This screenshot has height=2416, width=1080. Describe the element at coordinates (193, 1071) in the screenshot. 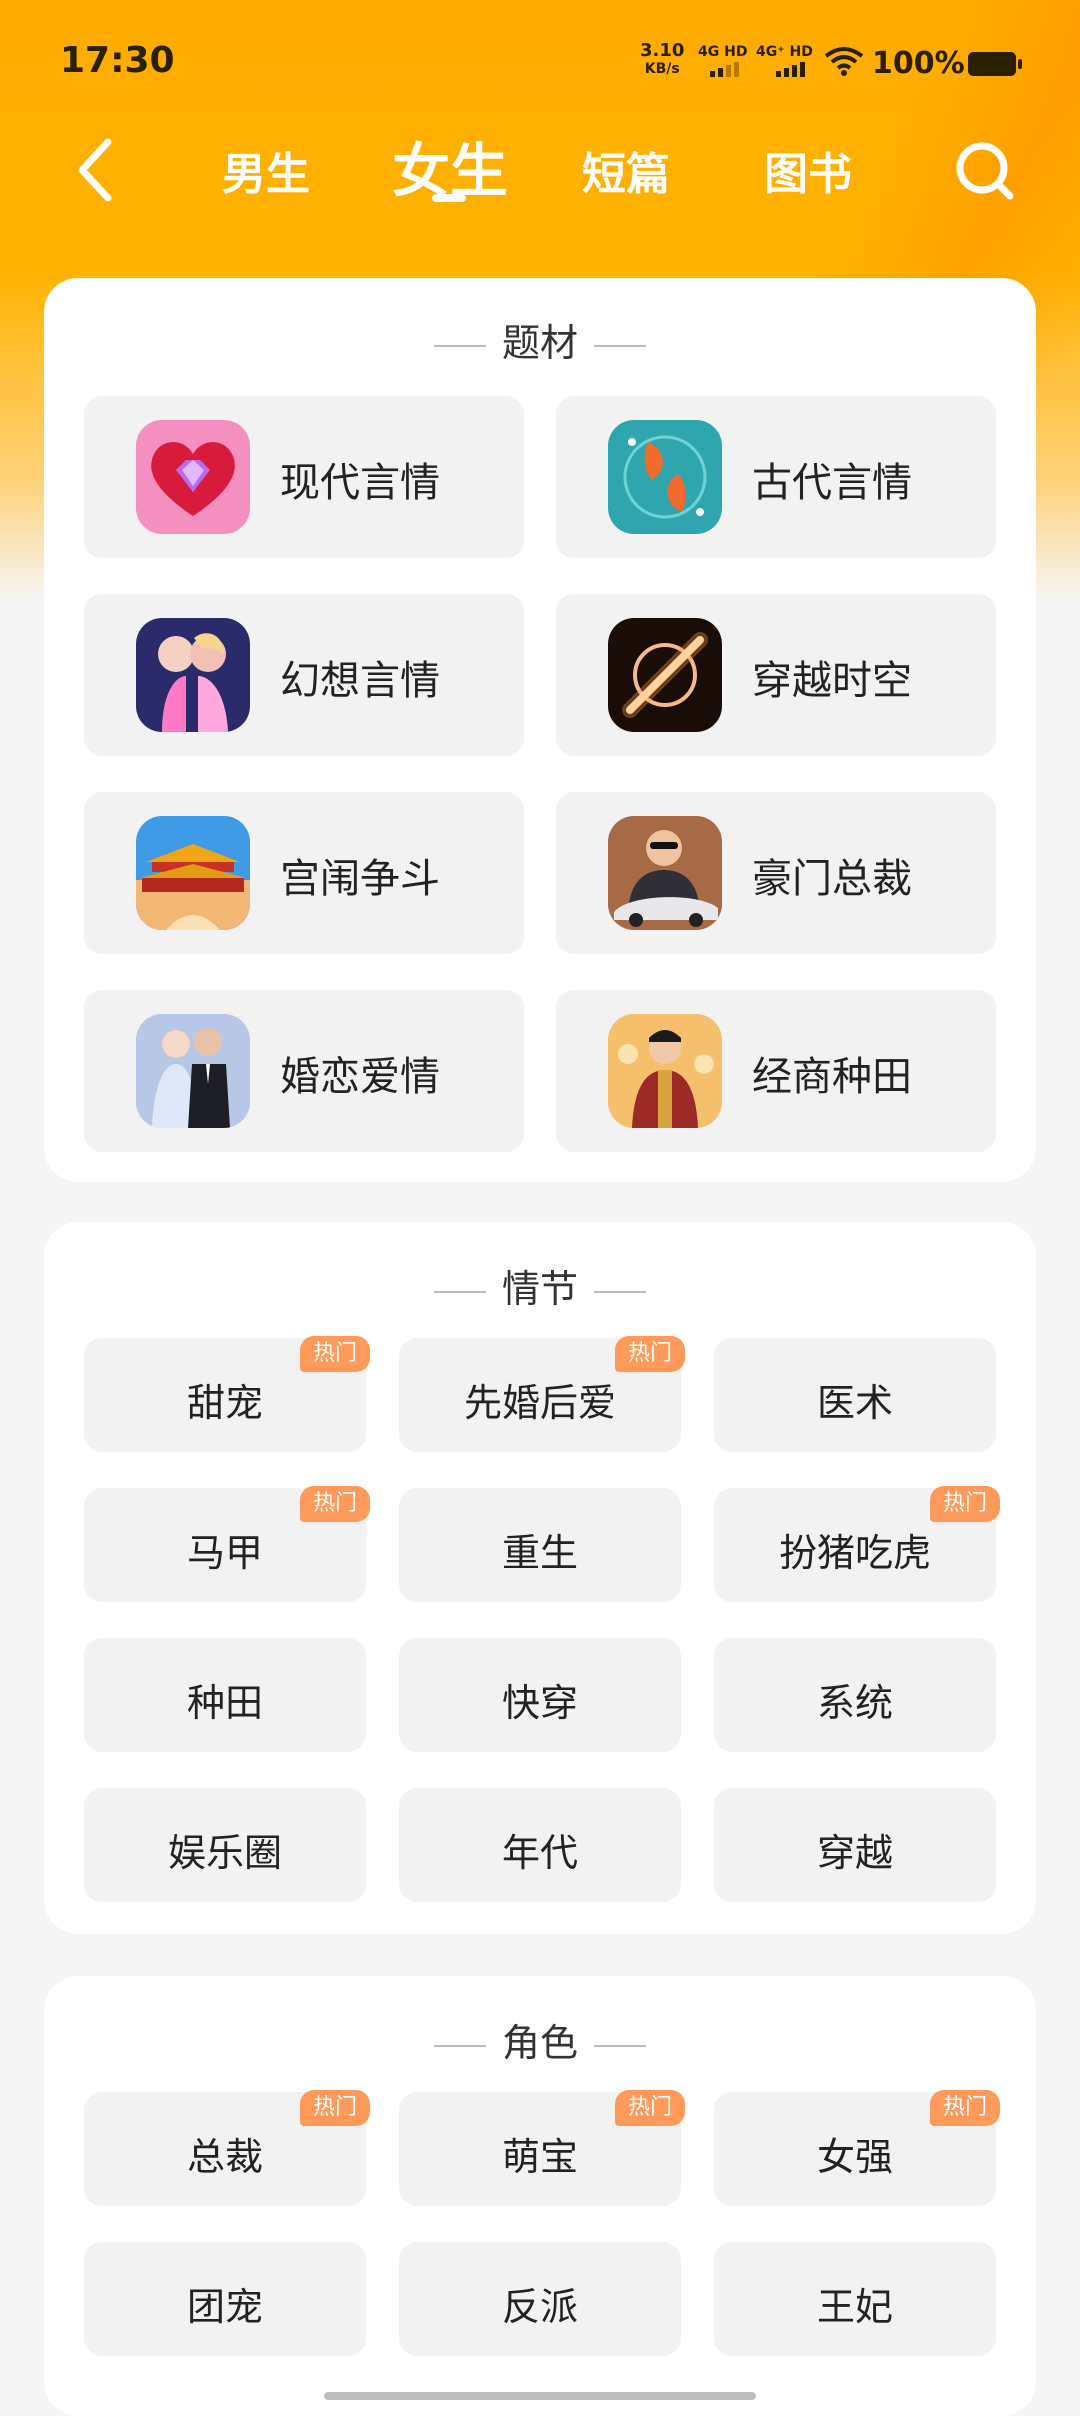

I see `wedding-couple-icon` at that location.